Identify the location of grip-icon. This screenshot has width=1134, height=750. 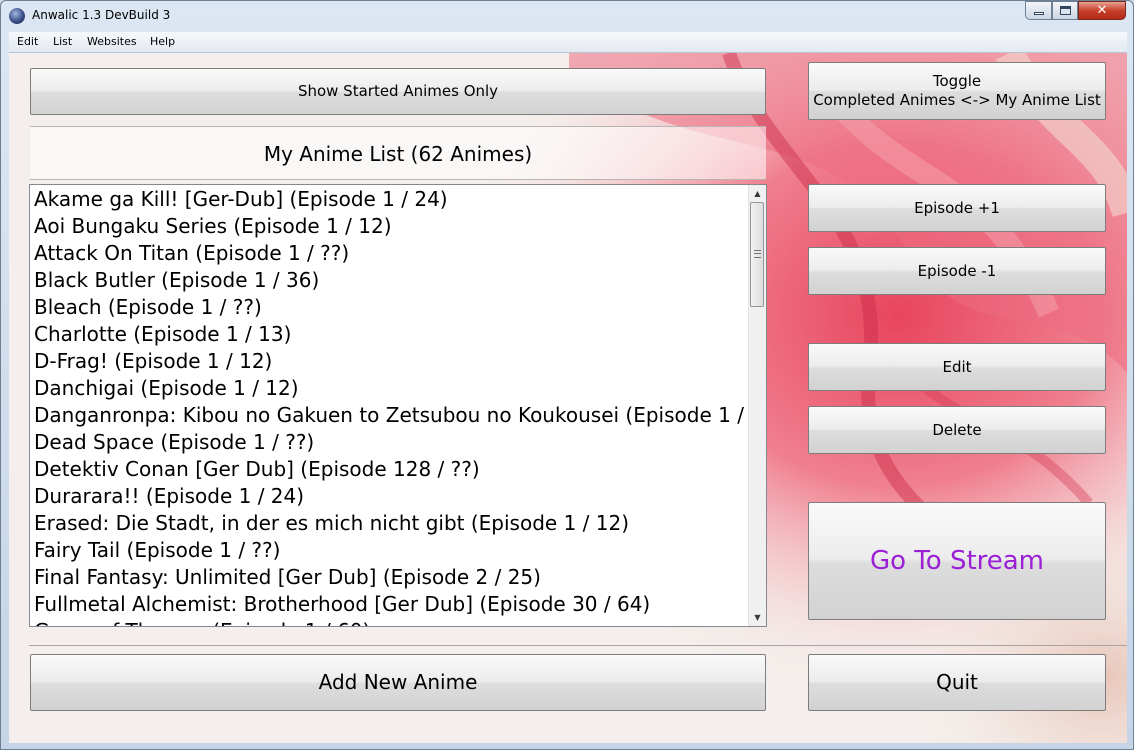
(757, 254).